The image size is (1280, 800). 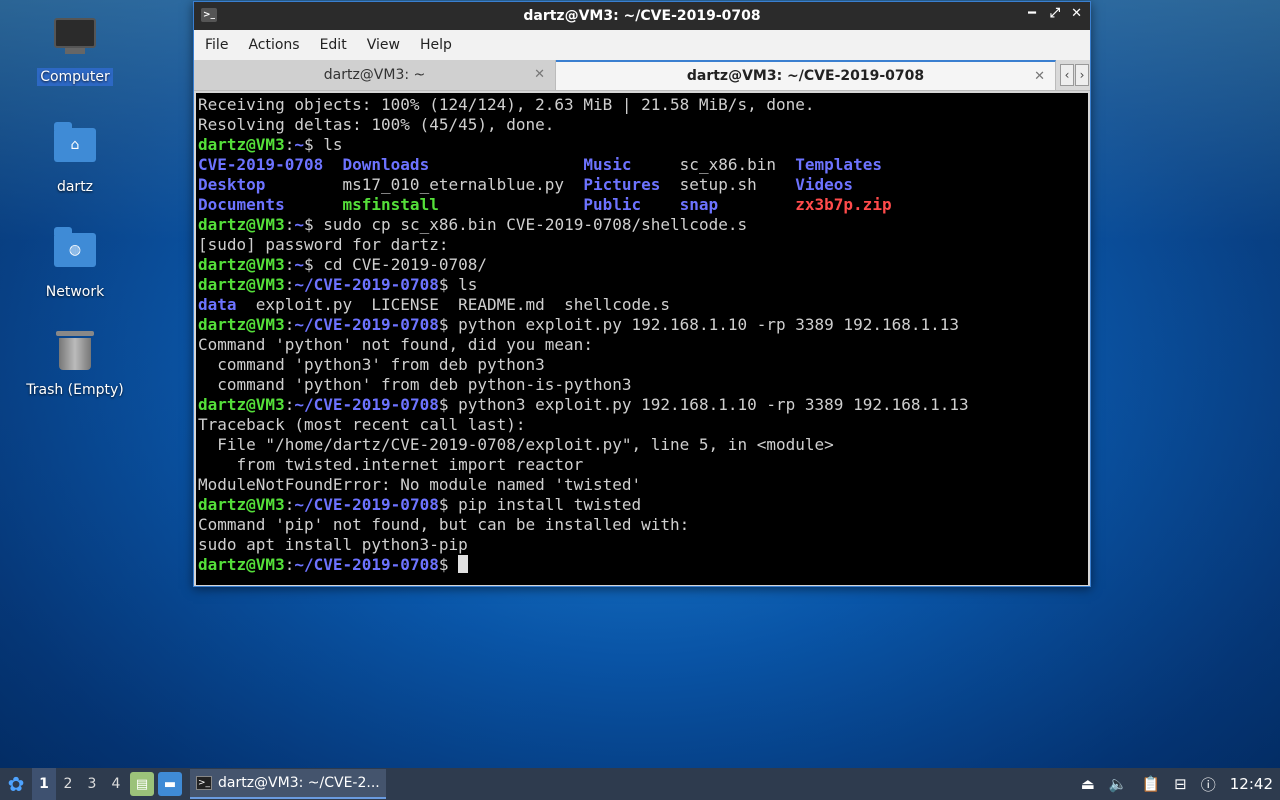 What do you see at coordinates (642, 465) in the screenshot?
I see `terminal-line: from twisted.internet import reactor` at bounding box center [642, 465].